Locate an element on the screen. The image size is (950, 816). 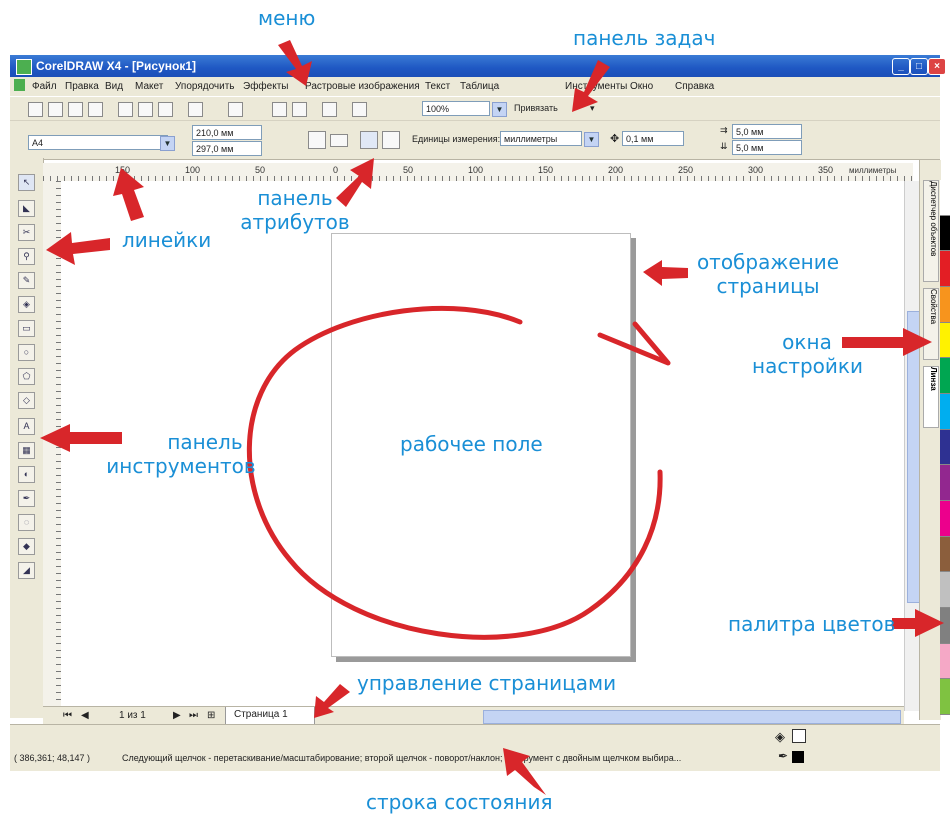
undo-icon is located at coordinates (195, 109).